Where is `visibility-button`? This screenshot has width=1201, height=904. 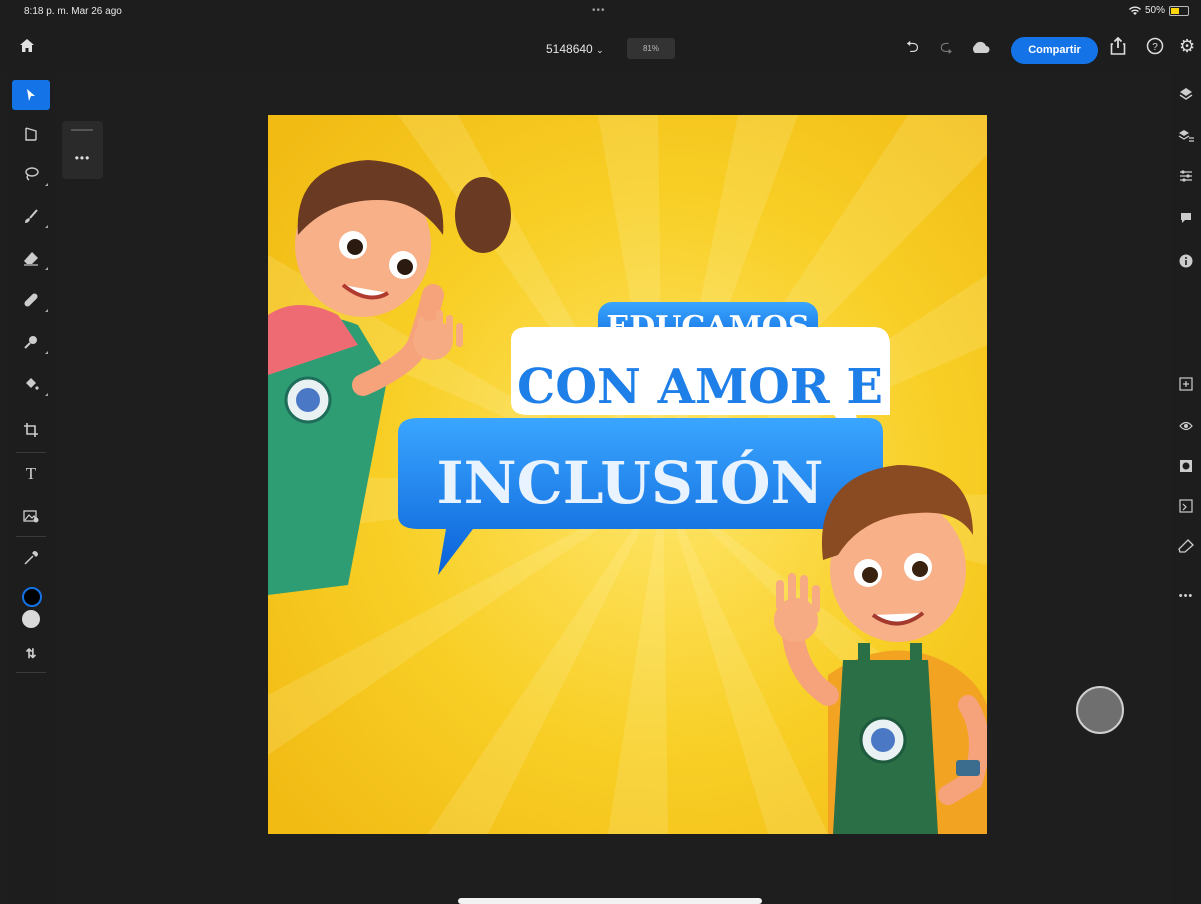 visibility-button is located at coordinates (1186, 426).